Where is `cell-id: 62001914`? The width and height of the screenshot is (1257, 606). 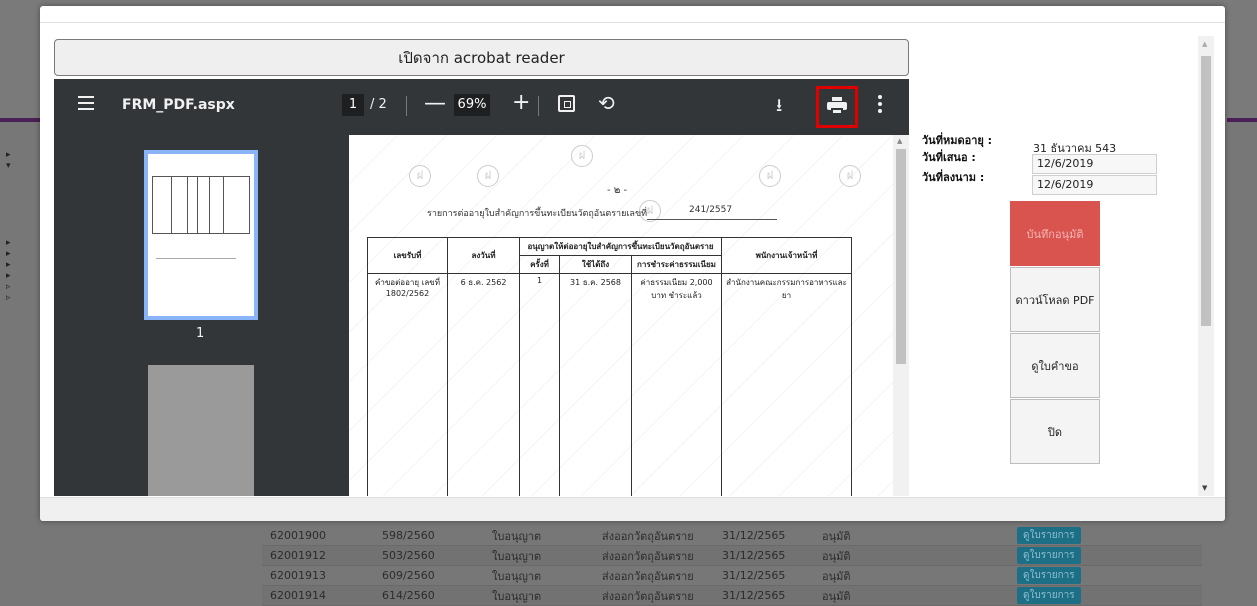 cell-id: 62001914 is located at coordinates (298, 595).